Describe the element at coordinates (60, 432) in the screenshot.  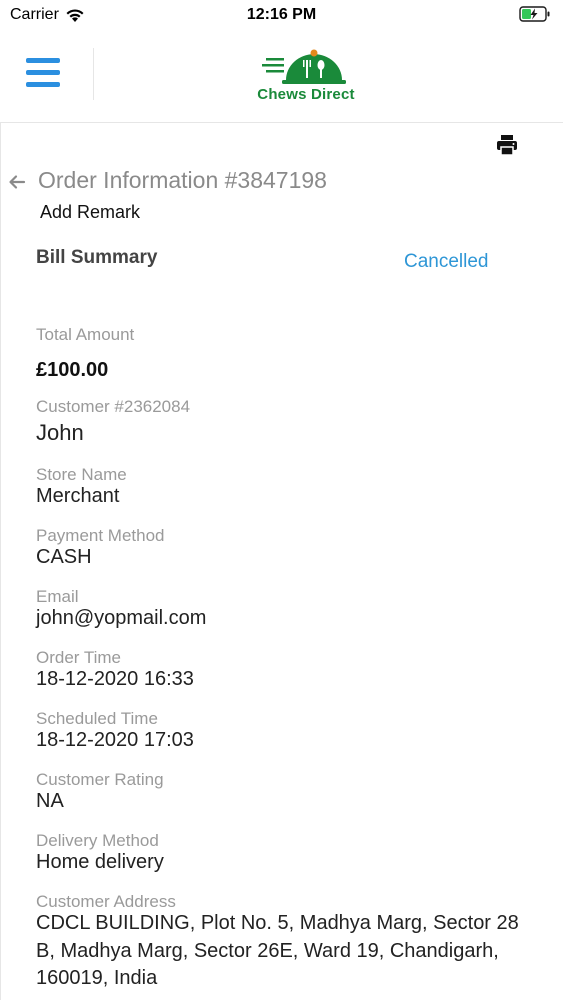
I see `customer-name-value: John` at that location.